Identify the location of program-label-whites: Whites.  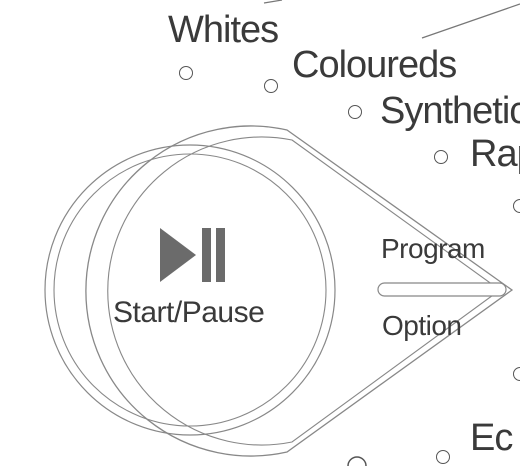
(223, 30).